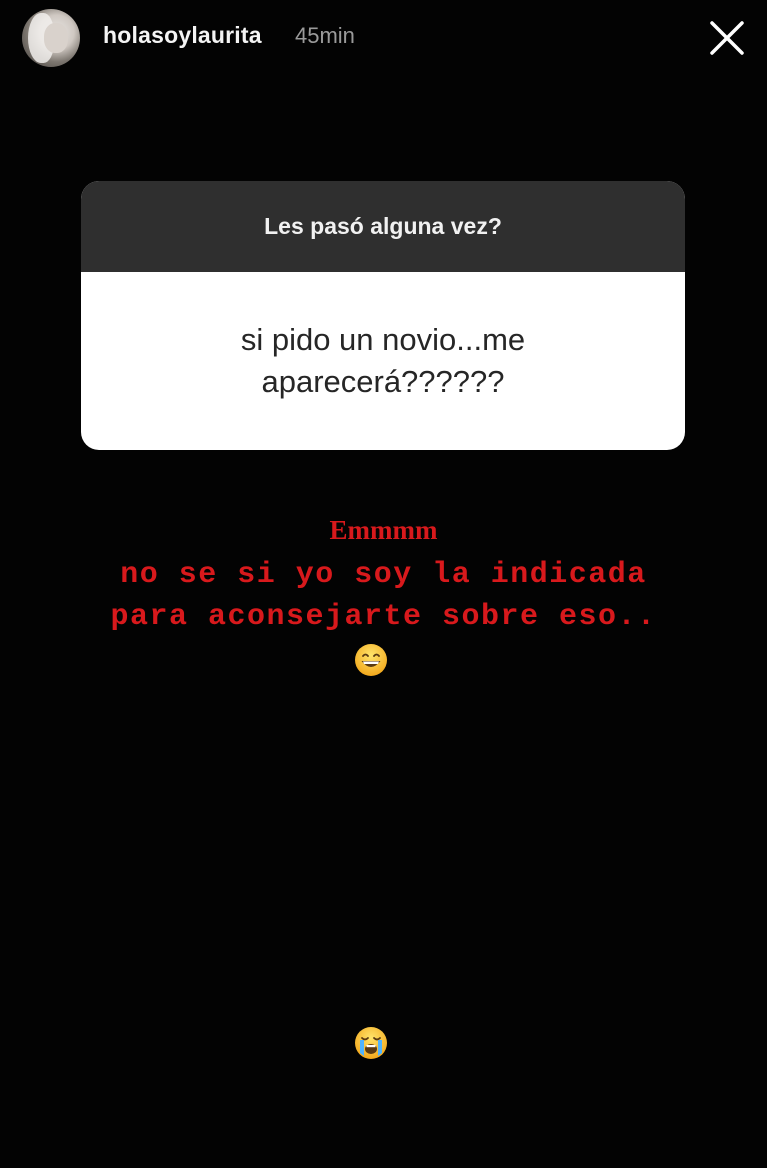 This screenshot has width=767, height=1168. I want to click on question-prompt: Les pasó alguna vez?, so click(383, 226).